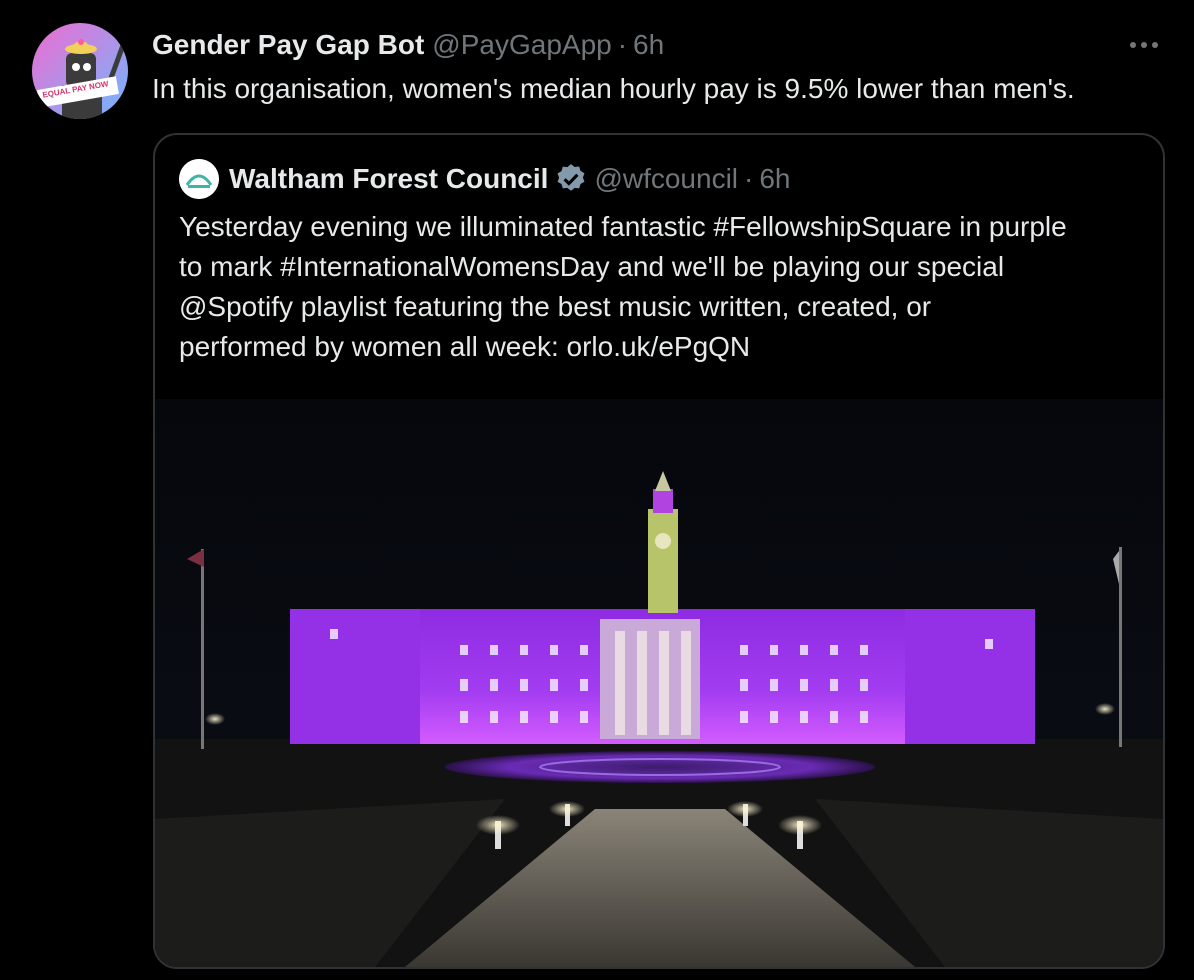 The height and width of the screenshot is (980, 1194). Describe the element at coordinates (666, 179) in the screenshot. I see `quoted-author-handle: @wfcouncil` at that location.